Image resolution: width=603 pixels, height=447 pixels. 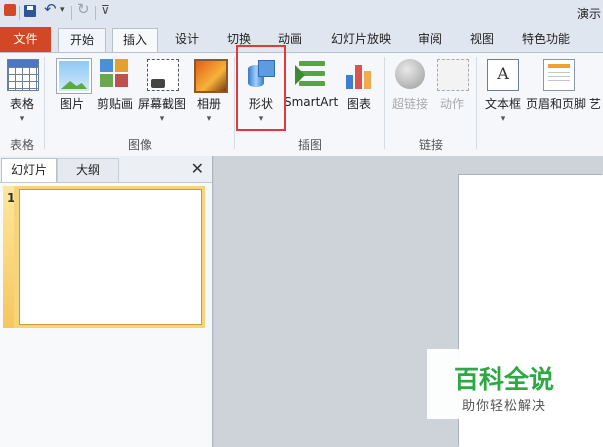 I want to click on album-button: 相册 ▾, so click(x=209, y=93).